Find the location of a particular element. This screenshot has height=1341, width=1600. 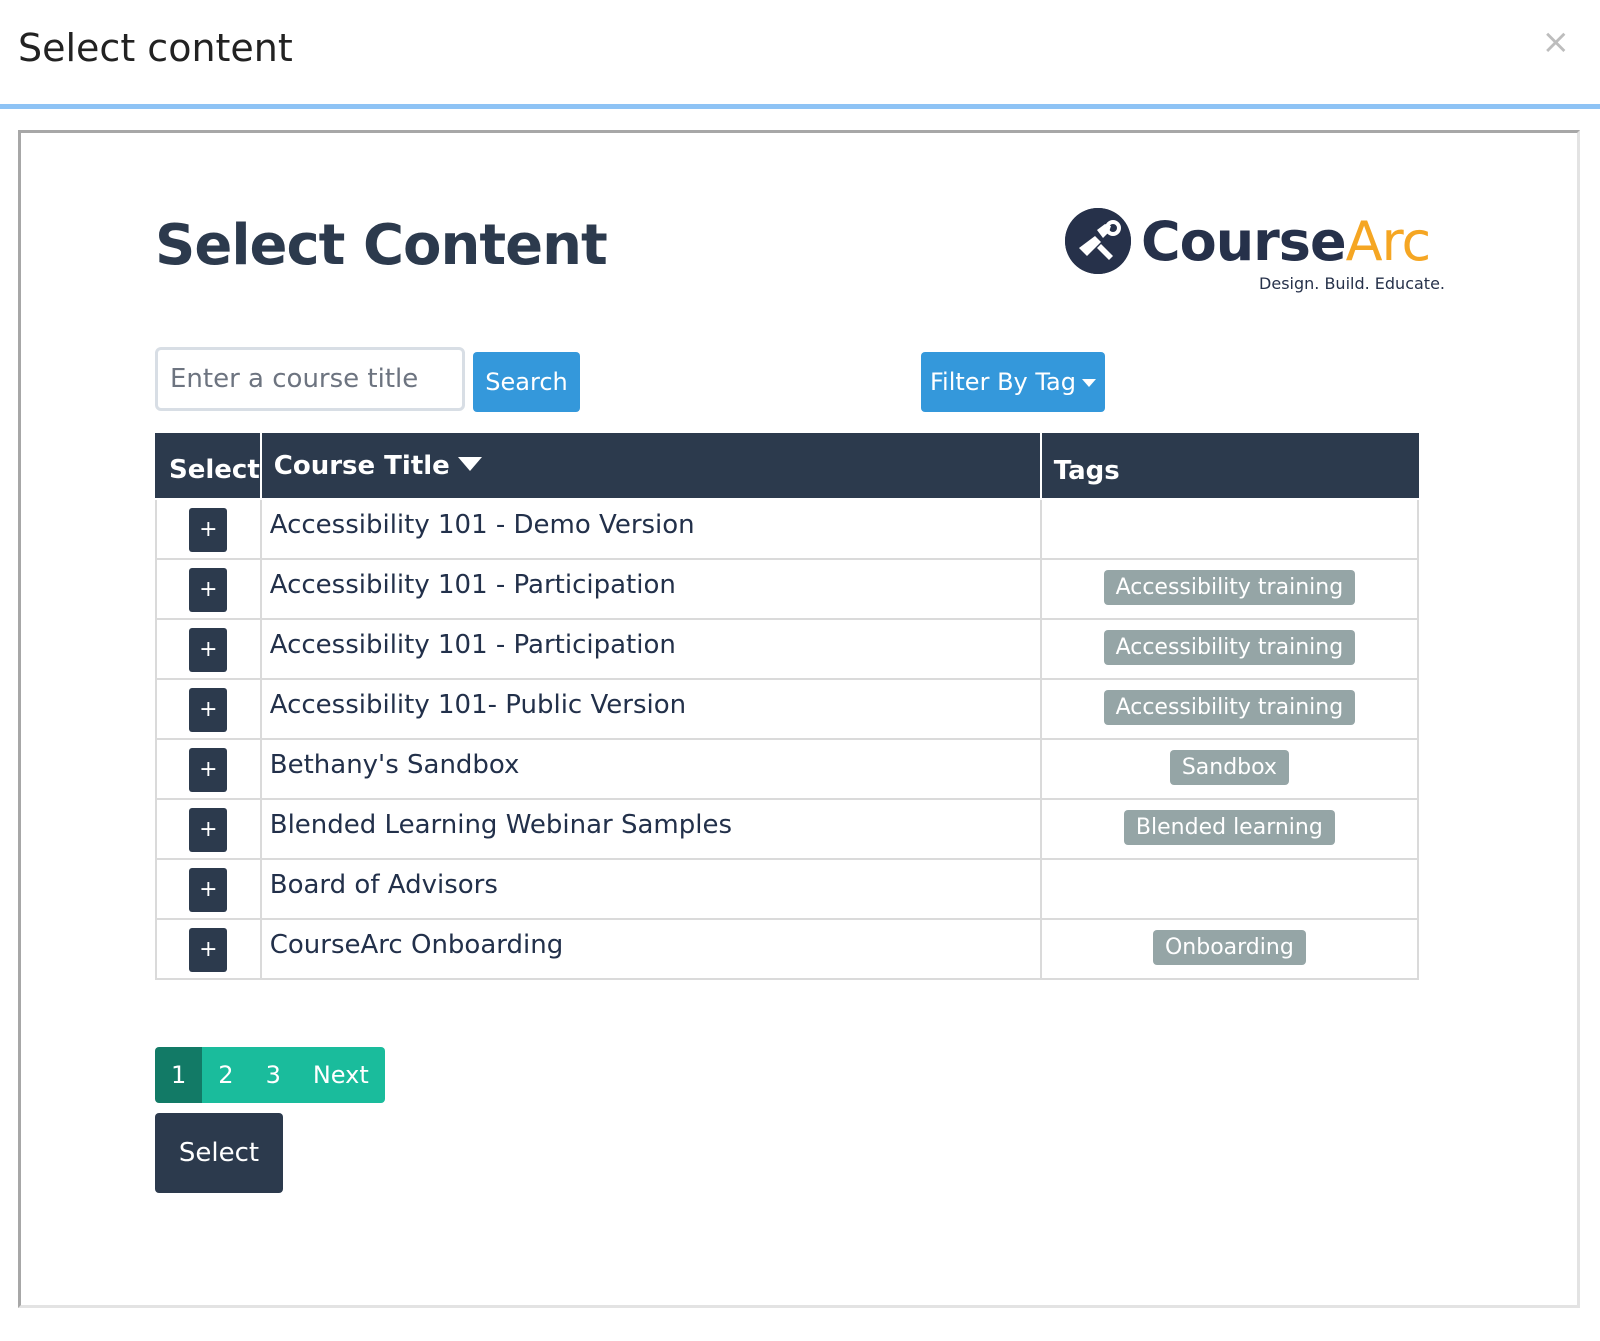

logo-wordmark-accent: Arc is located at coordinates (1388, 241).